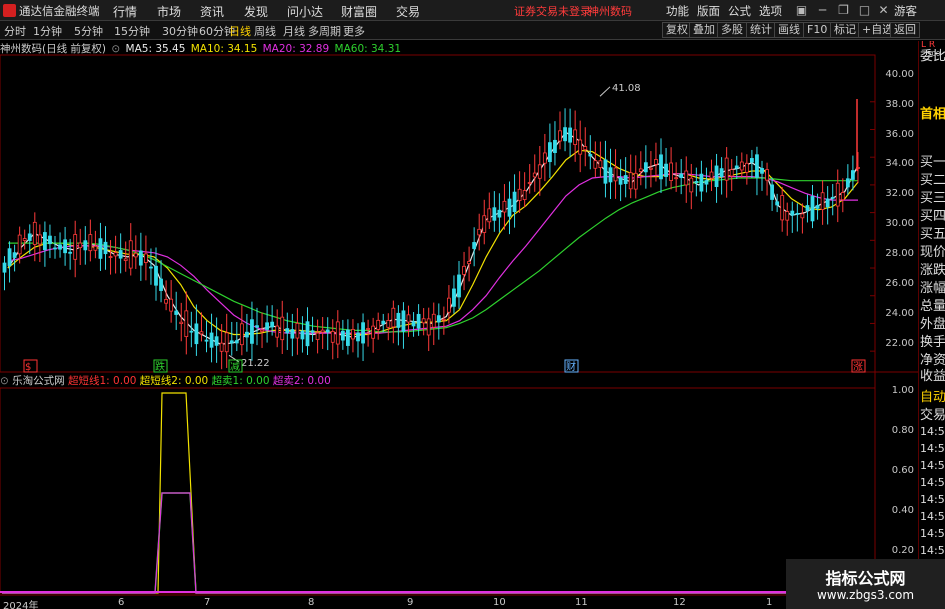  Describe the element at coordinates (899, 223) in the screenshot. I see `price-tick: 30.00` at that location.